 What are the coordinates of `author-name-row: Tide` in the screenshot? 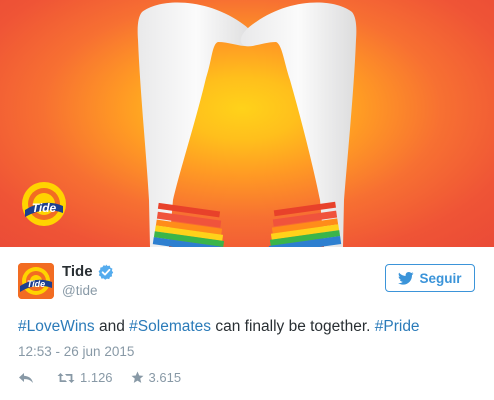 It's located at (88, 271).